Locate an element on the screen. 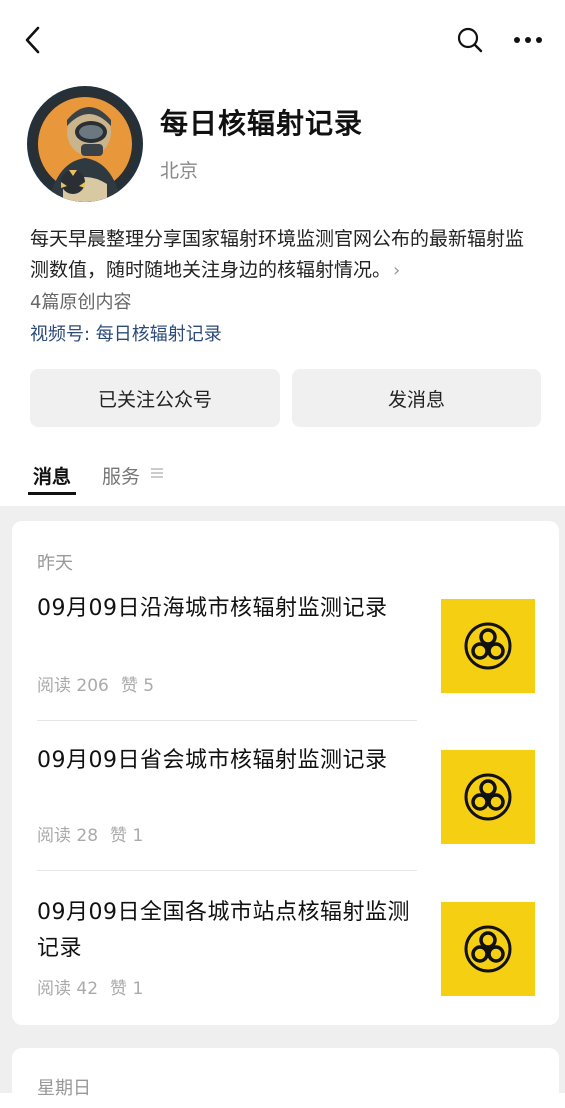  article-title: 09月09日沿海城市核辐射监测记录 is located at coordinates (212, 608).